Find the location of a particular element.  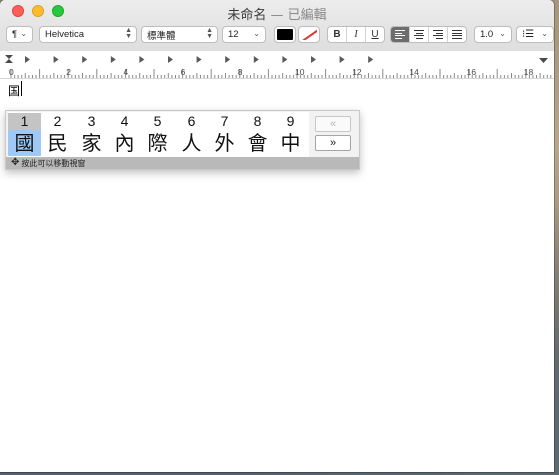

no-highlight-icon is located at coordinates (309, 34).